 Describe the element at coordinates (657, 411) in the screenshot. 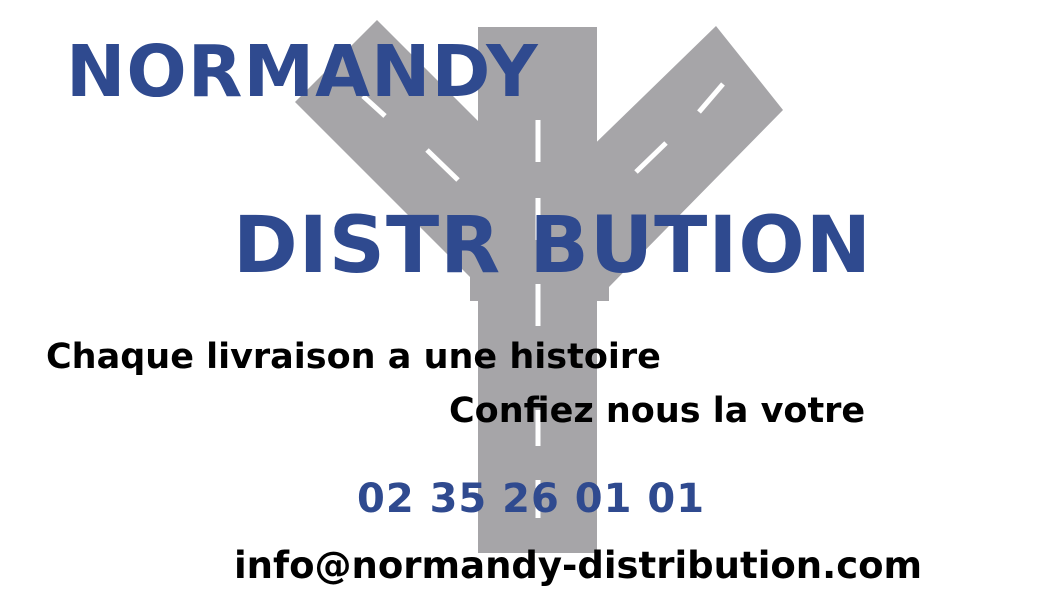

I see `tagline-line-2: Confiez nous la votre` at that location.